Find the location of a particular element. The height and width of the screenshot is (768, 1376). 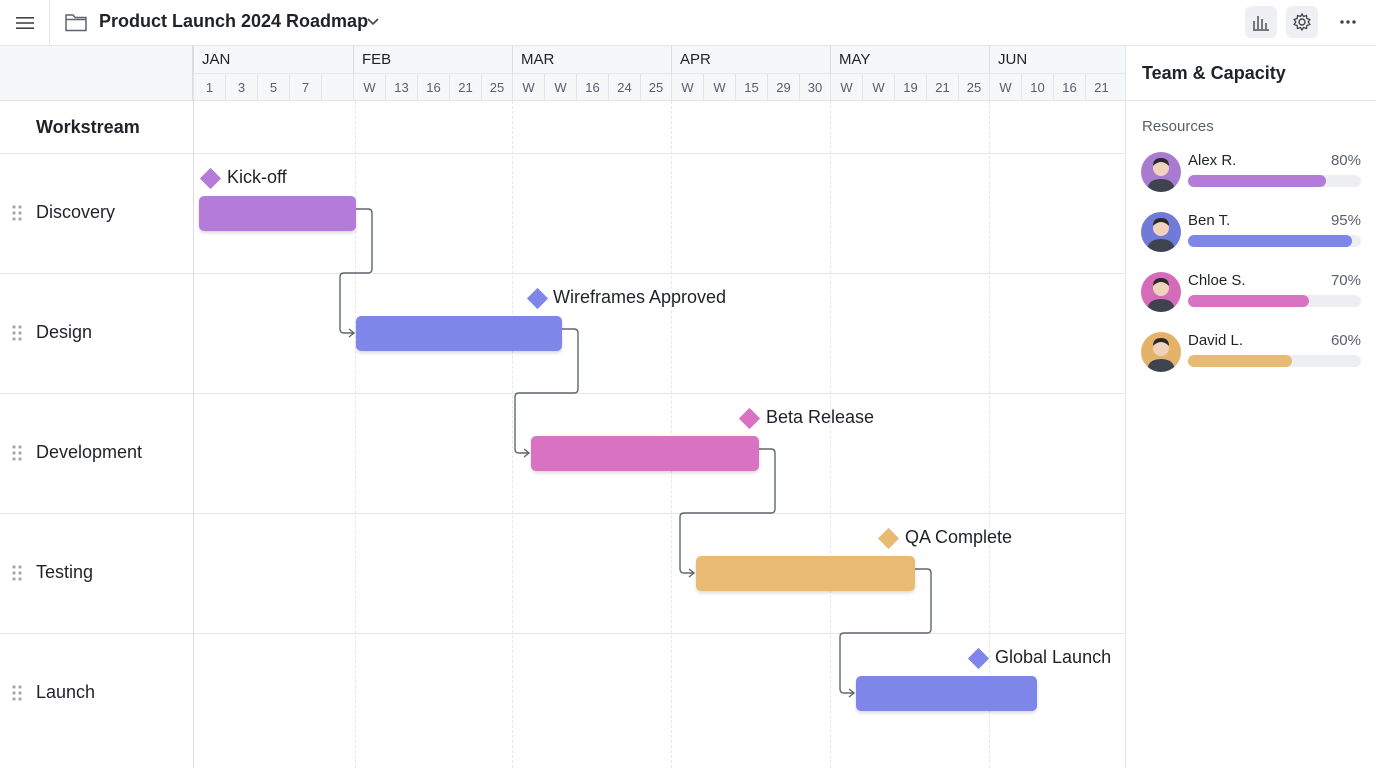

month-header-mar: MAR is located at coordinates (591, 60).